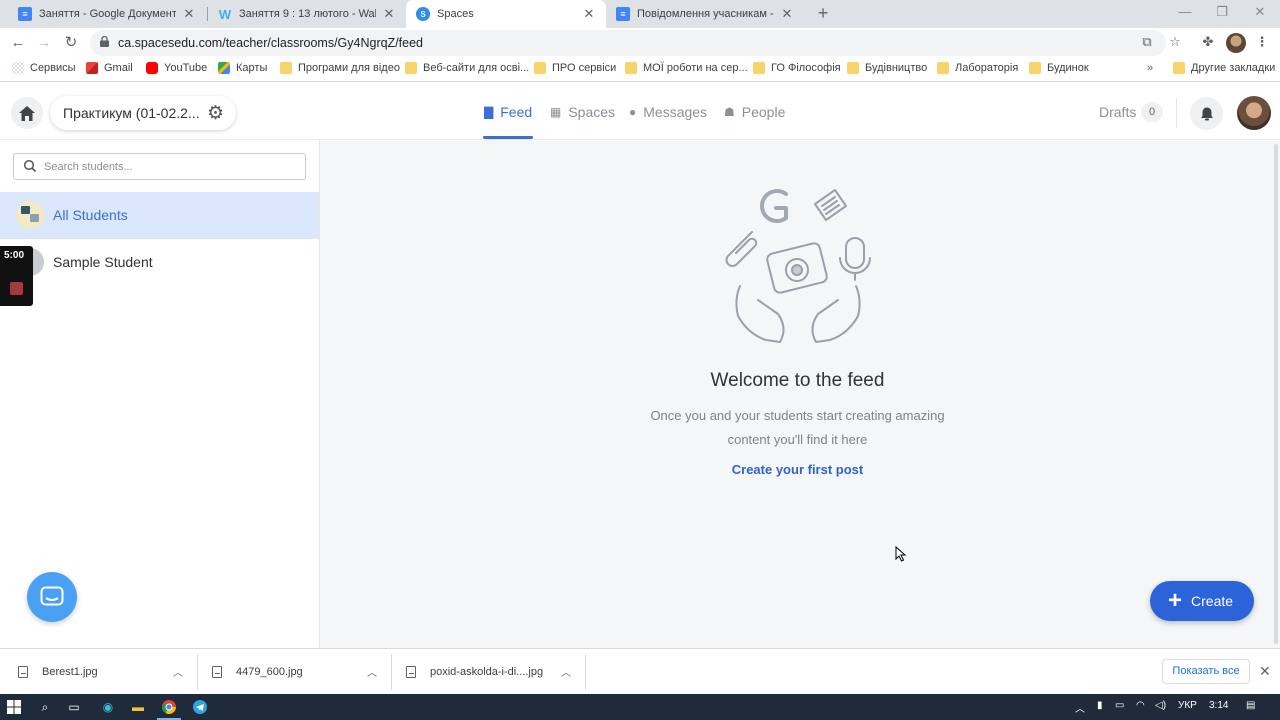  Describe the element at coordinates (71, 43) in the screenshot. I see `reload-icon: ↻` at that location.